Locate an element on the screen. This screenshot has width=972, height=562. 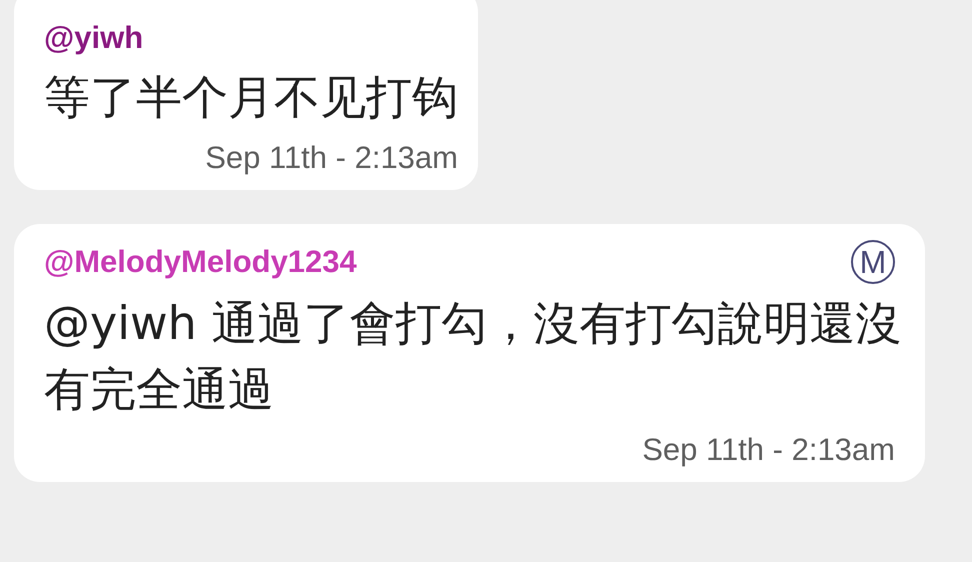
moderator-badge: M is located at coordinates (873, 262).